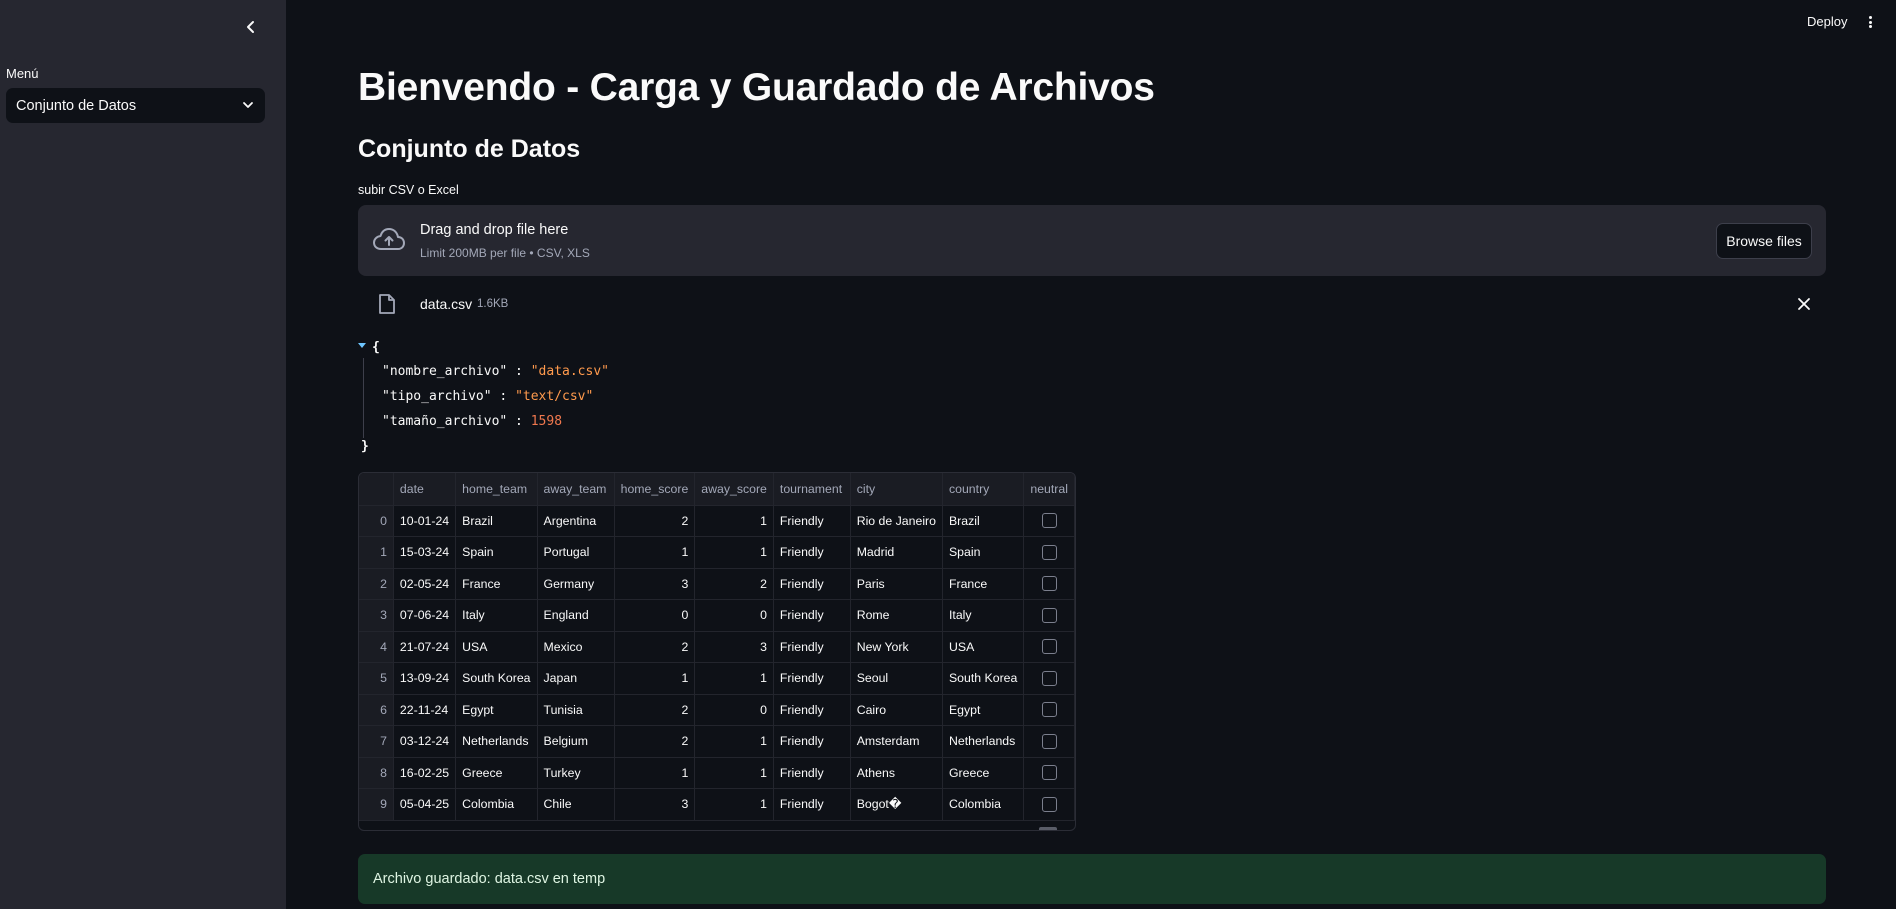 The height and width of the screenshot is (909, 1896). What do you see at coordinates (983, 741) in the screenshot?
I see `table-cell-country: Netherlands` at bounding box center [983, 741].